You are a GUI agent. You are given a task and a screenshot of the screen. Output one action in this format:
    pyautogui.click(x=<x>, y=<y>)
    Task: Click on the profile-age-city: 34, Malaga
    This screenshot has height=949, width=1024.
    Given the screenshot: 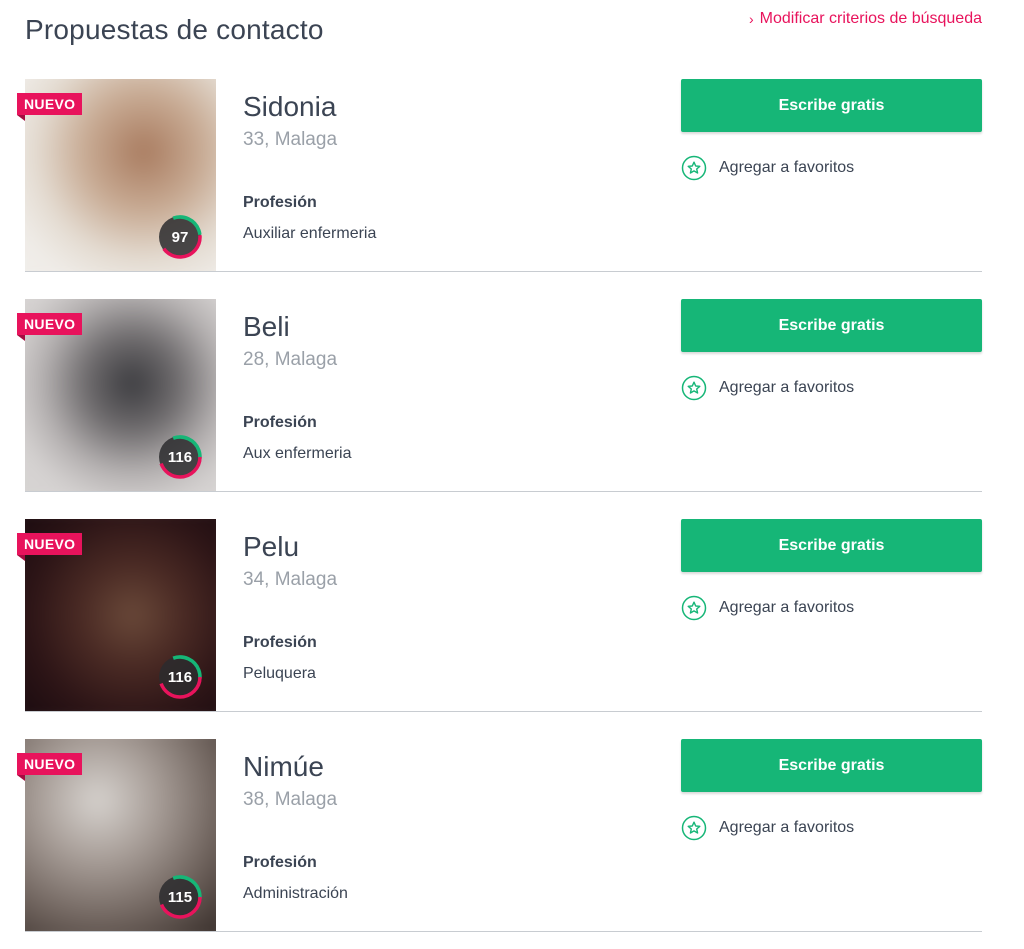 What is the action you would take?
    pyautogui.click(x=290, y=579)
    